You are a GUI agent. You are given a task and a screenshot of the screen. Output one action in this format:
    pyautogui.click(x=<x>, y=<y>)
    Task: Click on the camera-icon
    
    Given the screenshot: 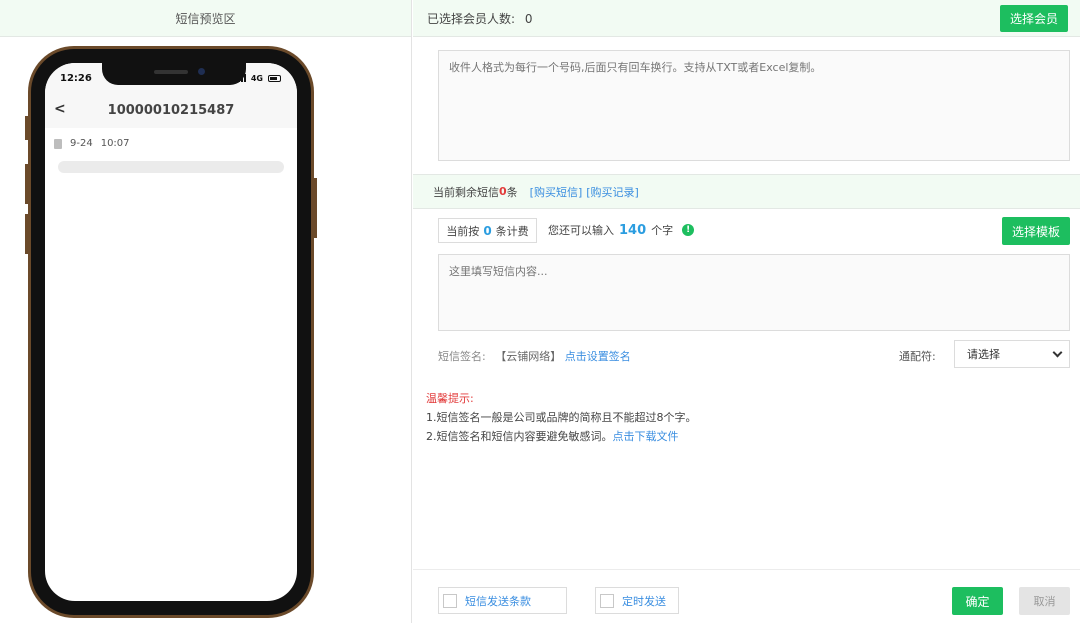 What is the action you would take?
    pyautogui.click(x=201, y=71)
    